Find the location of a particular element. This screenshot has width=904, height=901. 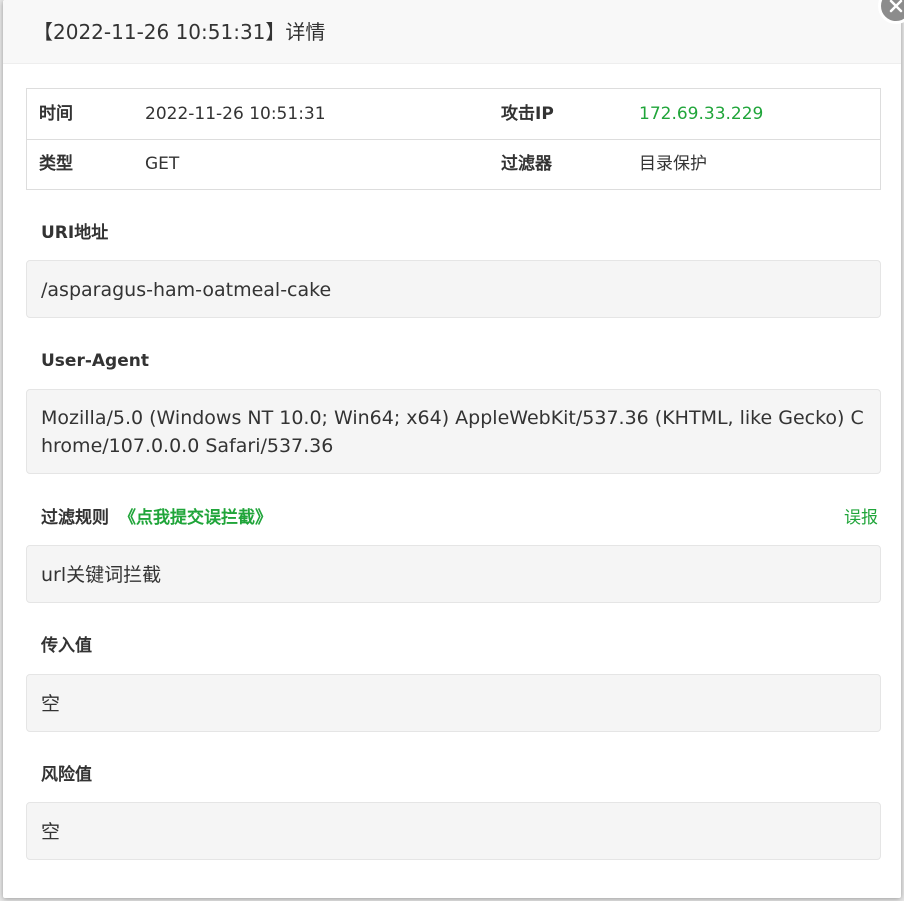

type-label: 类型 is located at coordinates (56, 164).